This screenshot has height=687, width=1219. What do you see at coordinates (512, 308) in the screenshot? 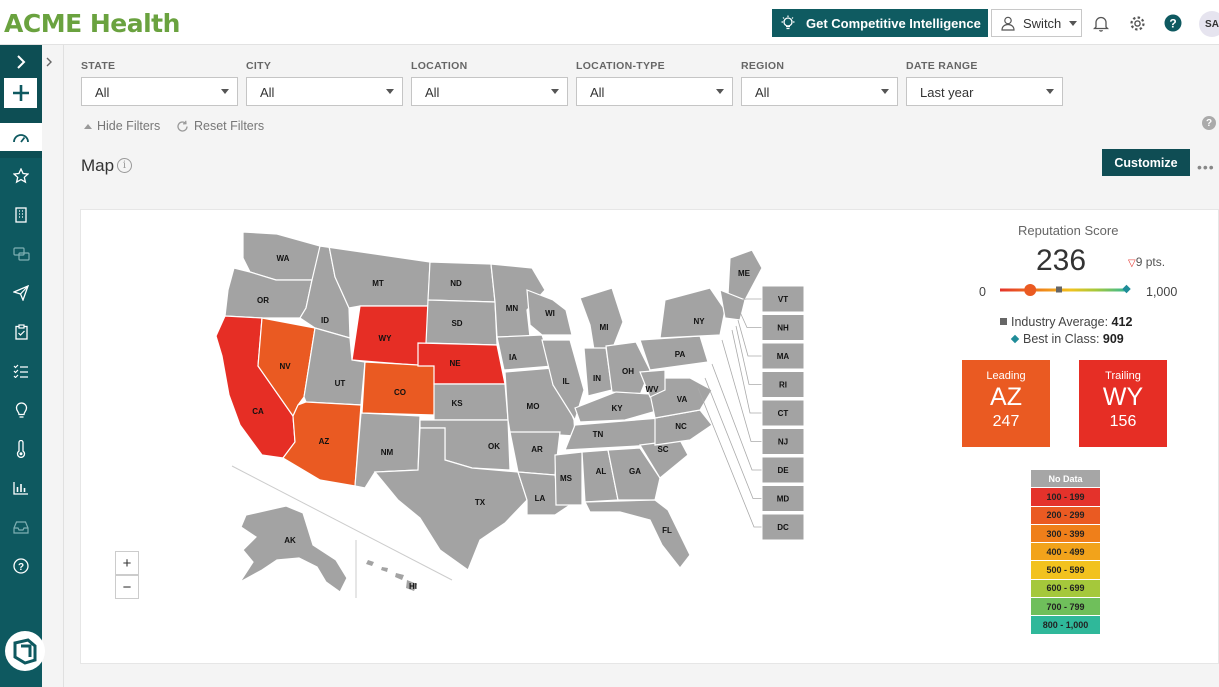
I see `state-label-MN: MN` at bounding box center [512, 308].